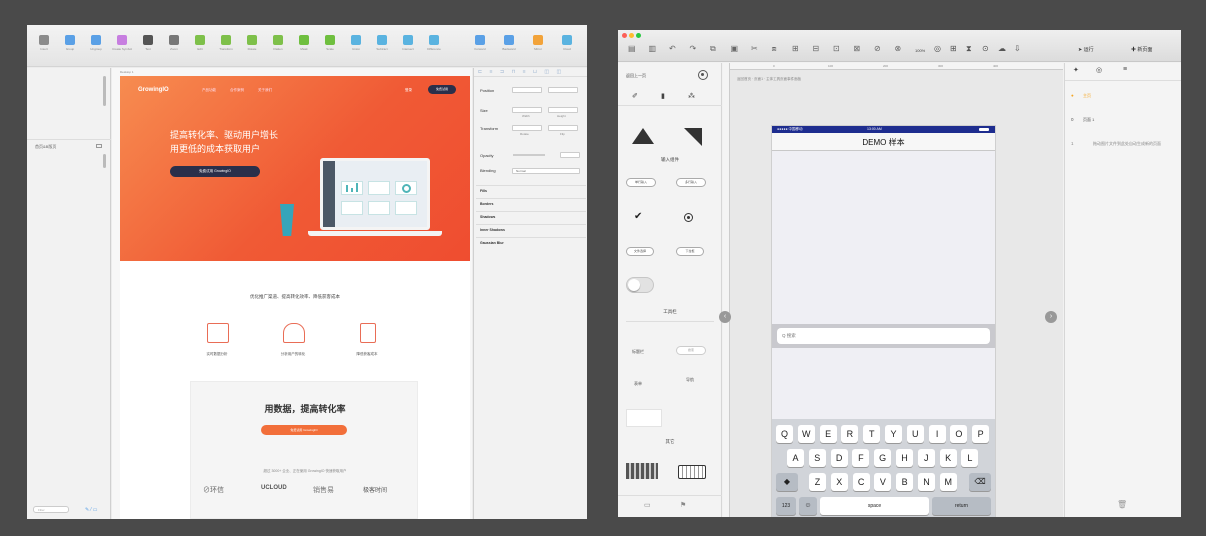 Image resolution: width=1206 pixels, height=536 pixels. I want to click on run-button: ➤ 运行, so click(1086, 49).